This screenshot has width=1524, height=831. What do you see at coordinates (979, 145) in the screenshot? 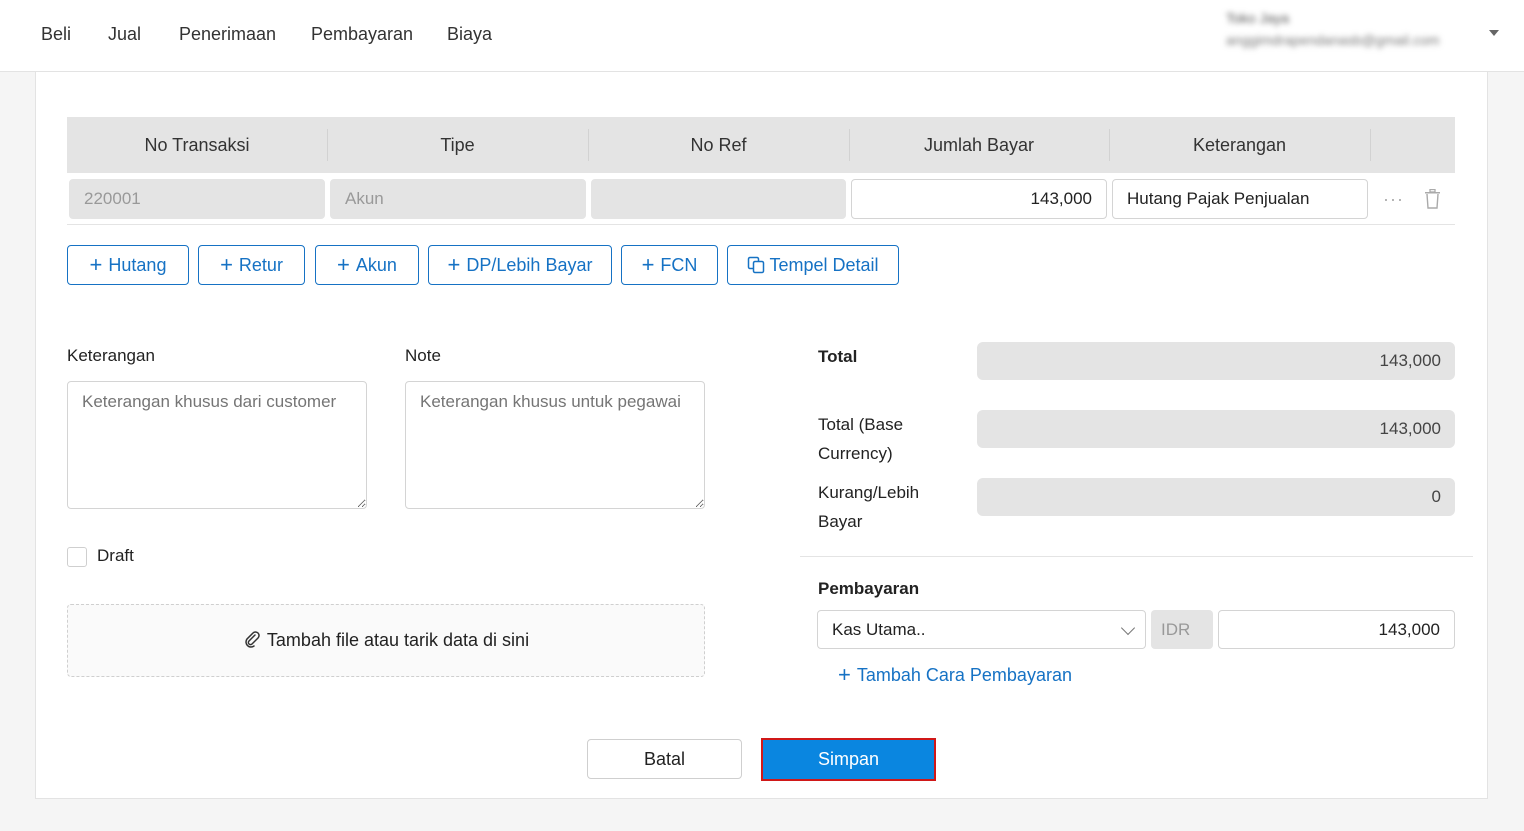
I see `col-jumlah-bayar: Jumlah Bayar` at bounding box center [979, 145].